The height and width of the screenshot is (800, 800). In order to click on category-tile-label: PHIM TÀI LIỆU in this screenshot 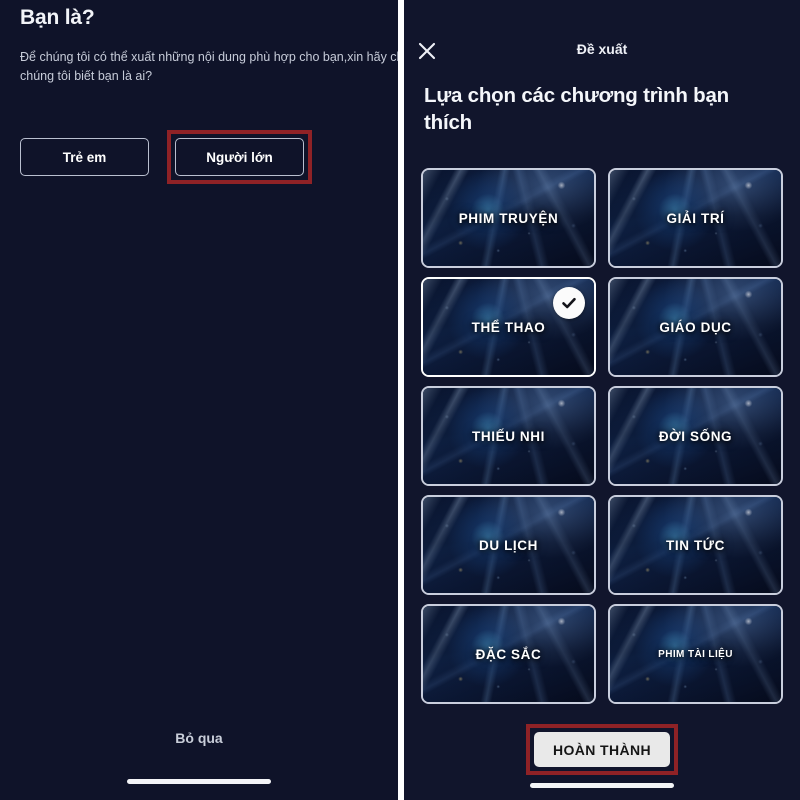, I will do `click(695, 654)`.